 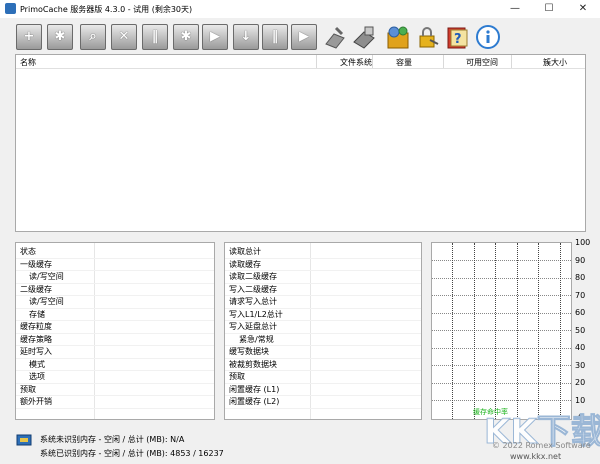 I want to click on minimize-button: —, so click(x=515, y=9).